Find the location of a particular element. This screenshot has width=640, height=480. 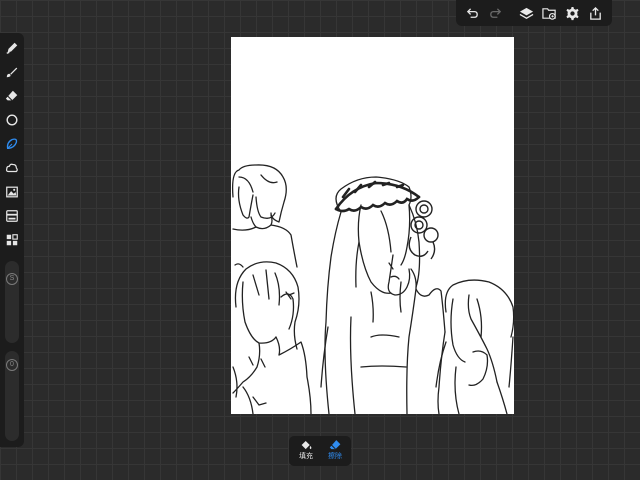

pen-icon is located at coordinates (12, 48).